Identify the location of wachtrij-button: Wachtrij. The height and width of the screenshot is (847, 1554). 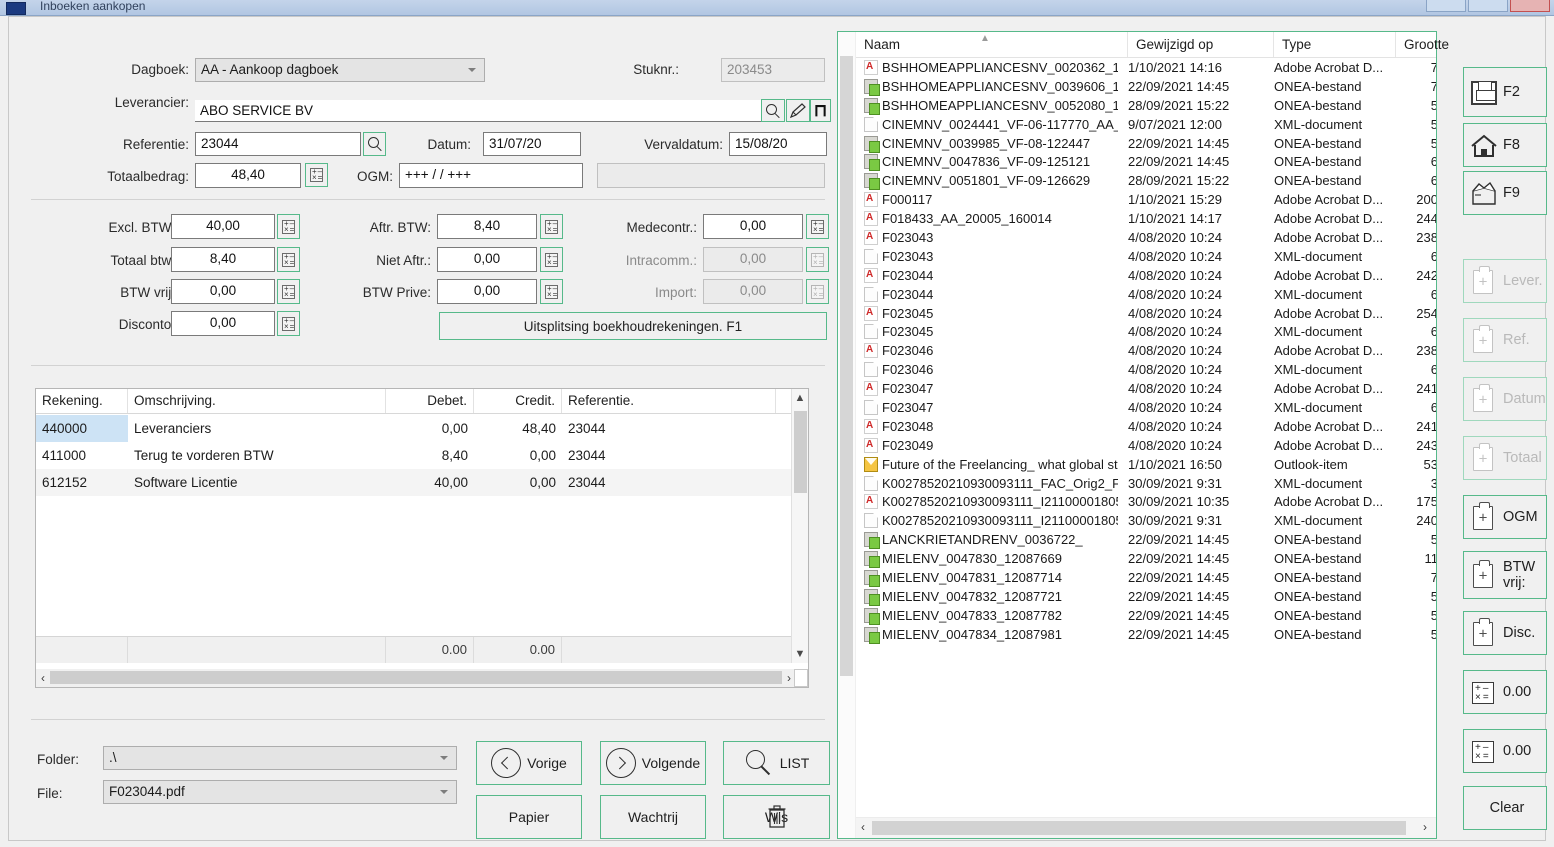
(653, 817).